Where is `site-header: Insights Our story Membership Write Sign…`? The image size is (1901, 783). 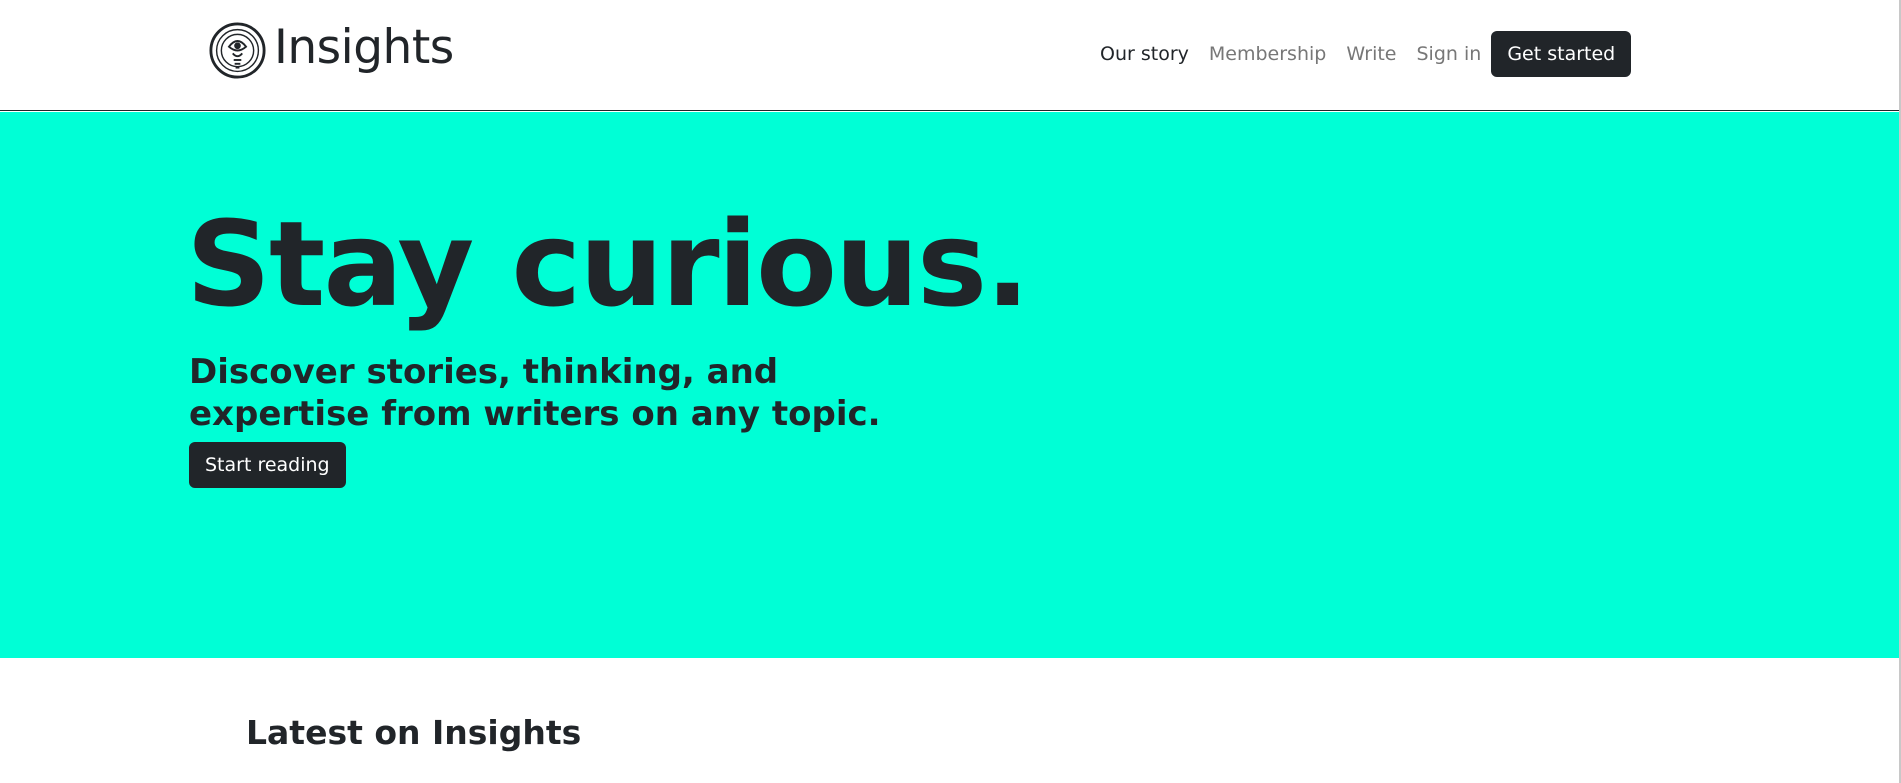 site-header: Insights Our story Membership Write Sign… is located at coordinates (950, 55).